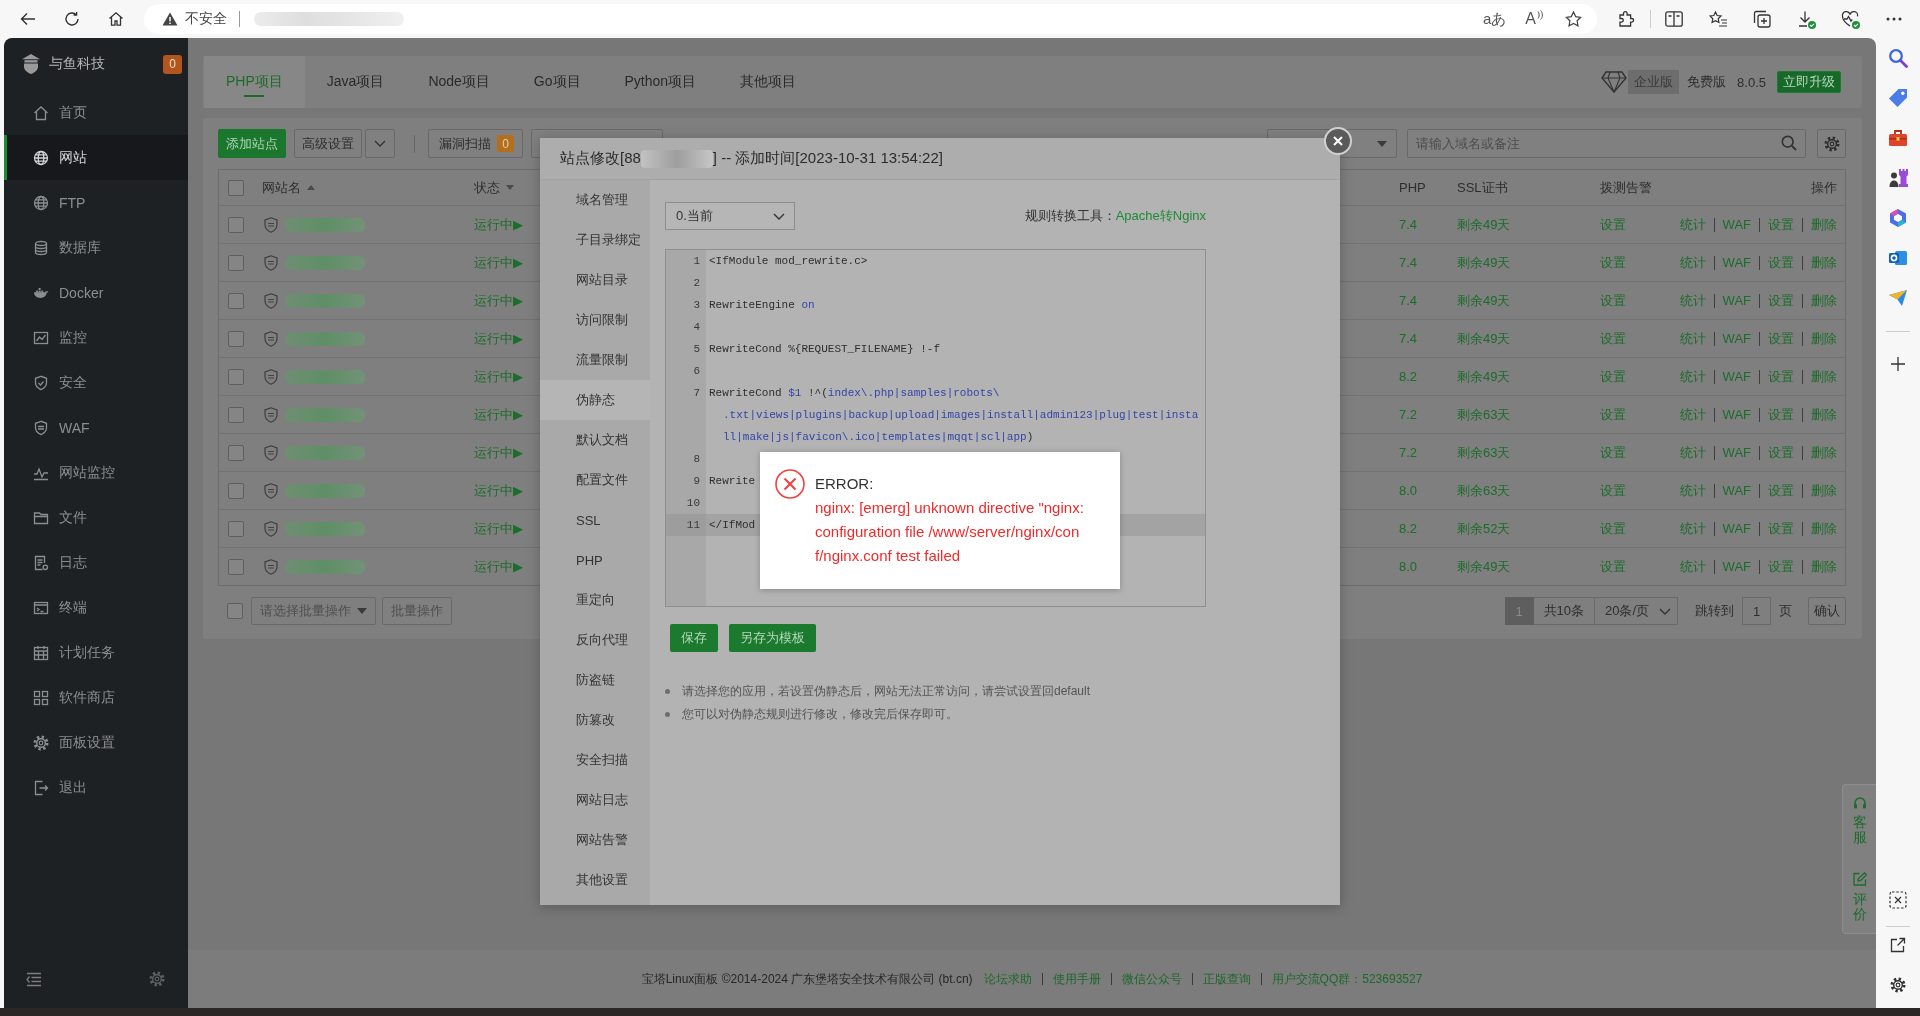  What do you see at coordinates (1762, 19) in the screenshot?
I see `collections-icon` at bounding box center [1762, 19].